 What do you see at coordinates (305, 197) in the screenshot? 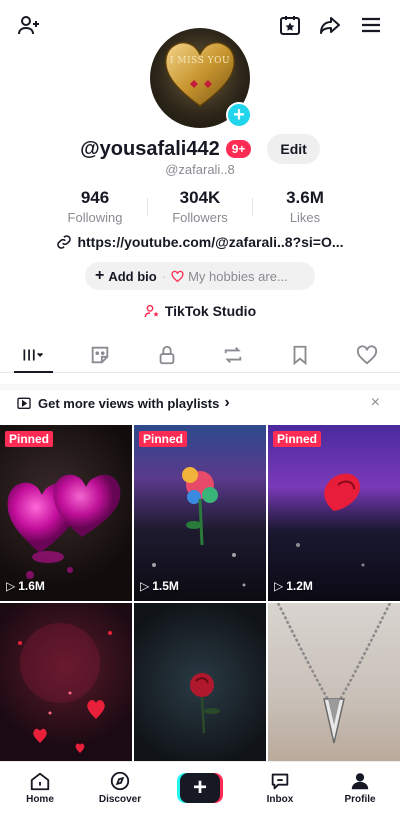
I see `stat-value: 3.6M` at bounding box center [305, 197].